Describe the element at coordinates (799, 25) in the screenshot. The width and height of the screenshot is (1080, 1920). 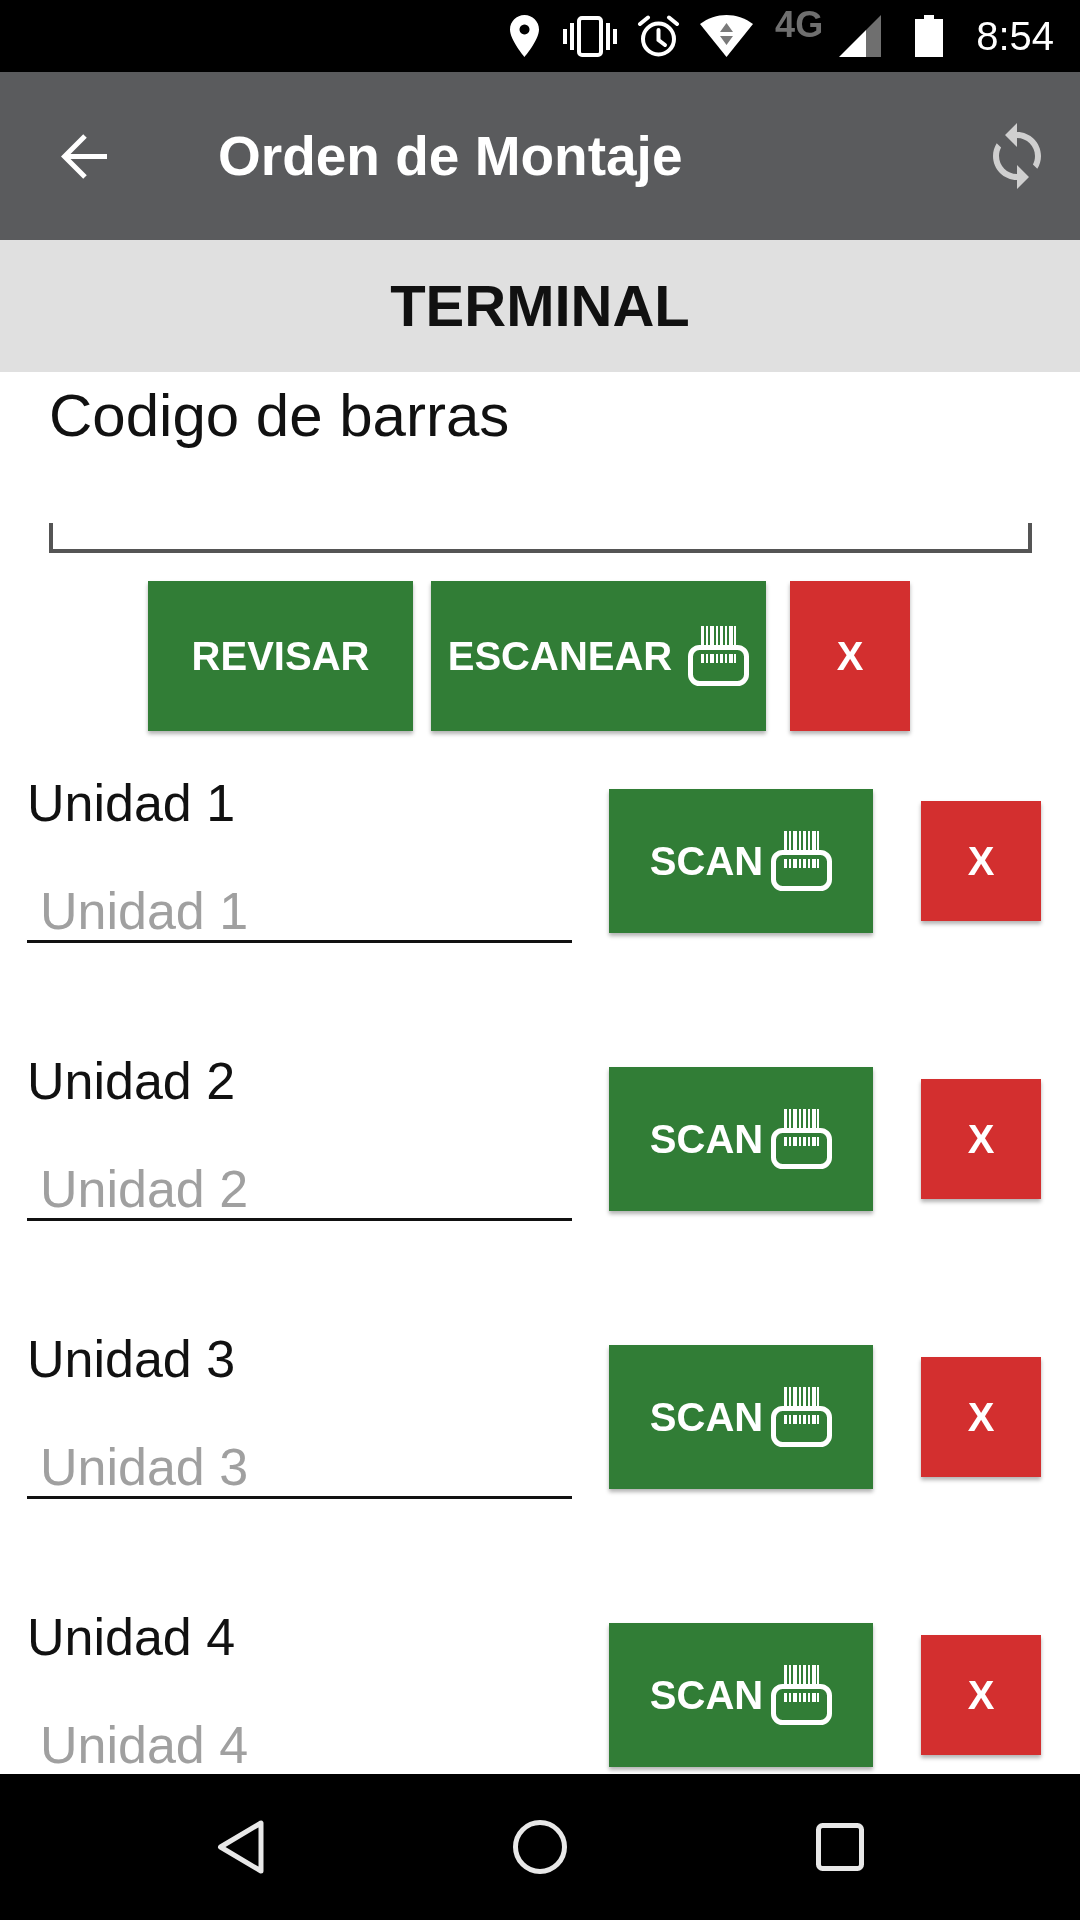
I see `network-type: 4G` at that location.